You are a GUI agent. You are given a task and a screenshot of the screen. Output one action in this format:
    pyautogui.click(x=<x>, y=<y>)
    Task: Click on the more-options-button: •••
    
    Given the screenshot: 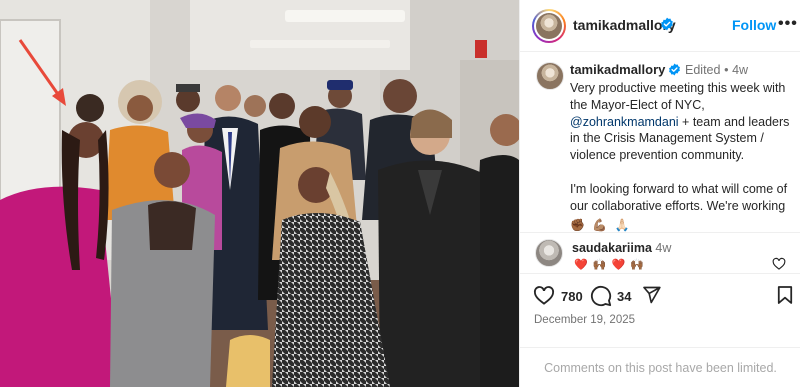 What is the action you would take?
    pyautogui.click(x=788, y=24)
    